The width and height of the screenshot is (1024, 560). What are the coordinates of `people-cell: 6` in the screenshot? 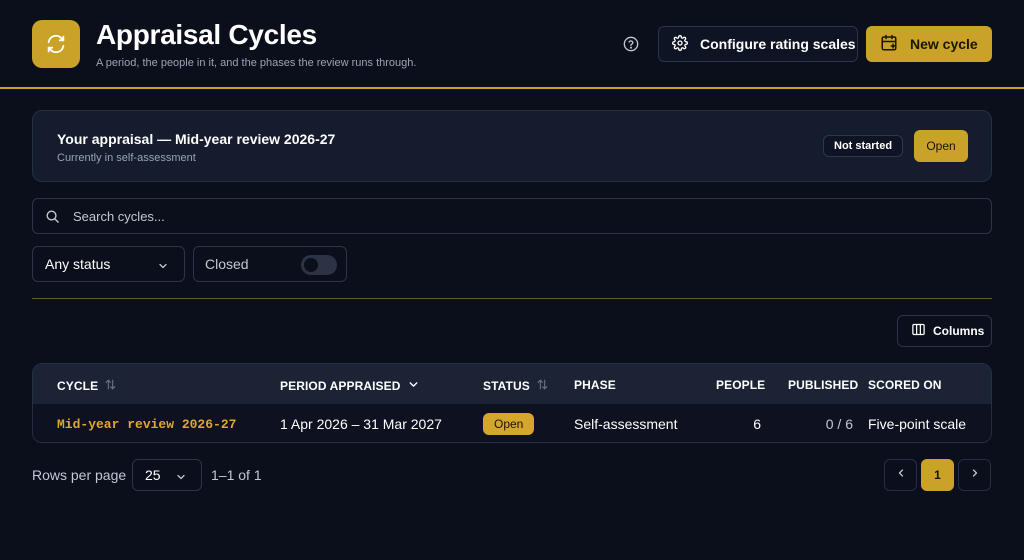 It's located at (757, 424).